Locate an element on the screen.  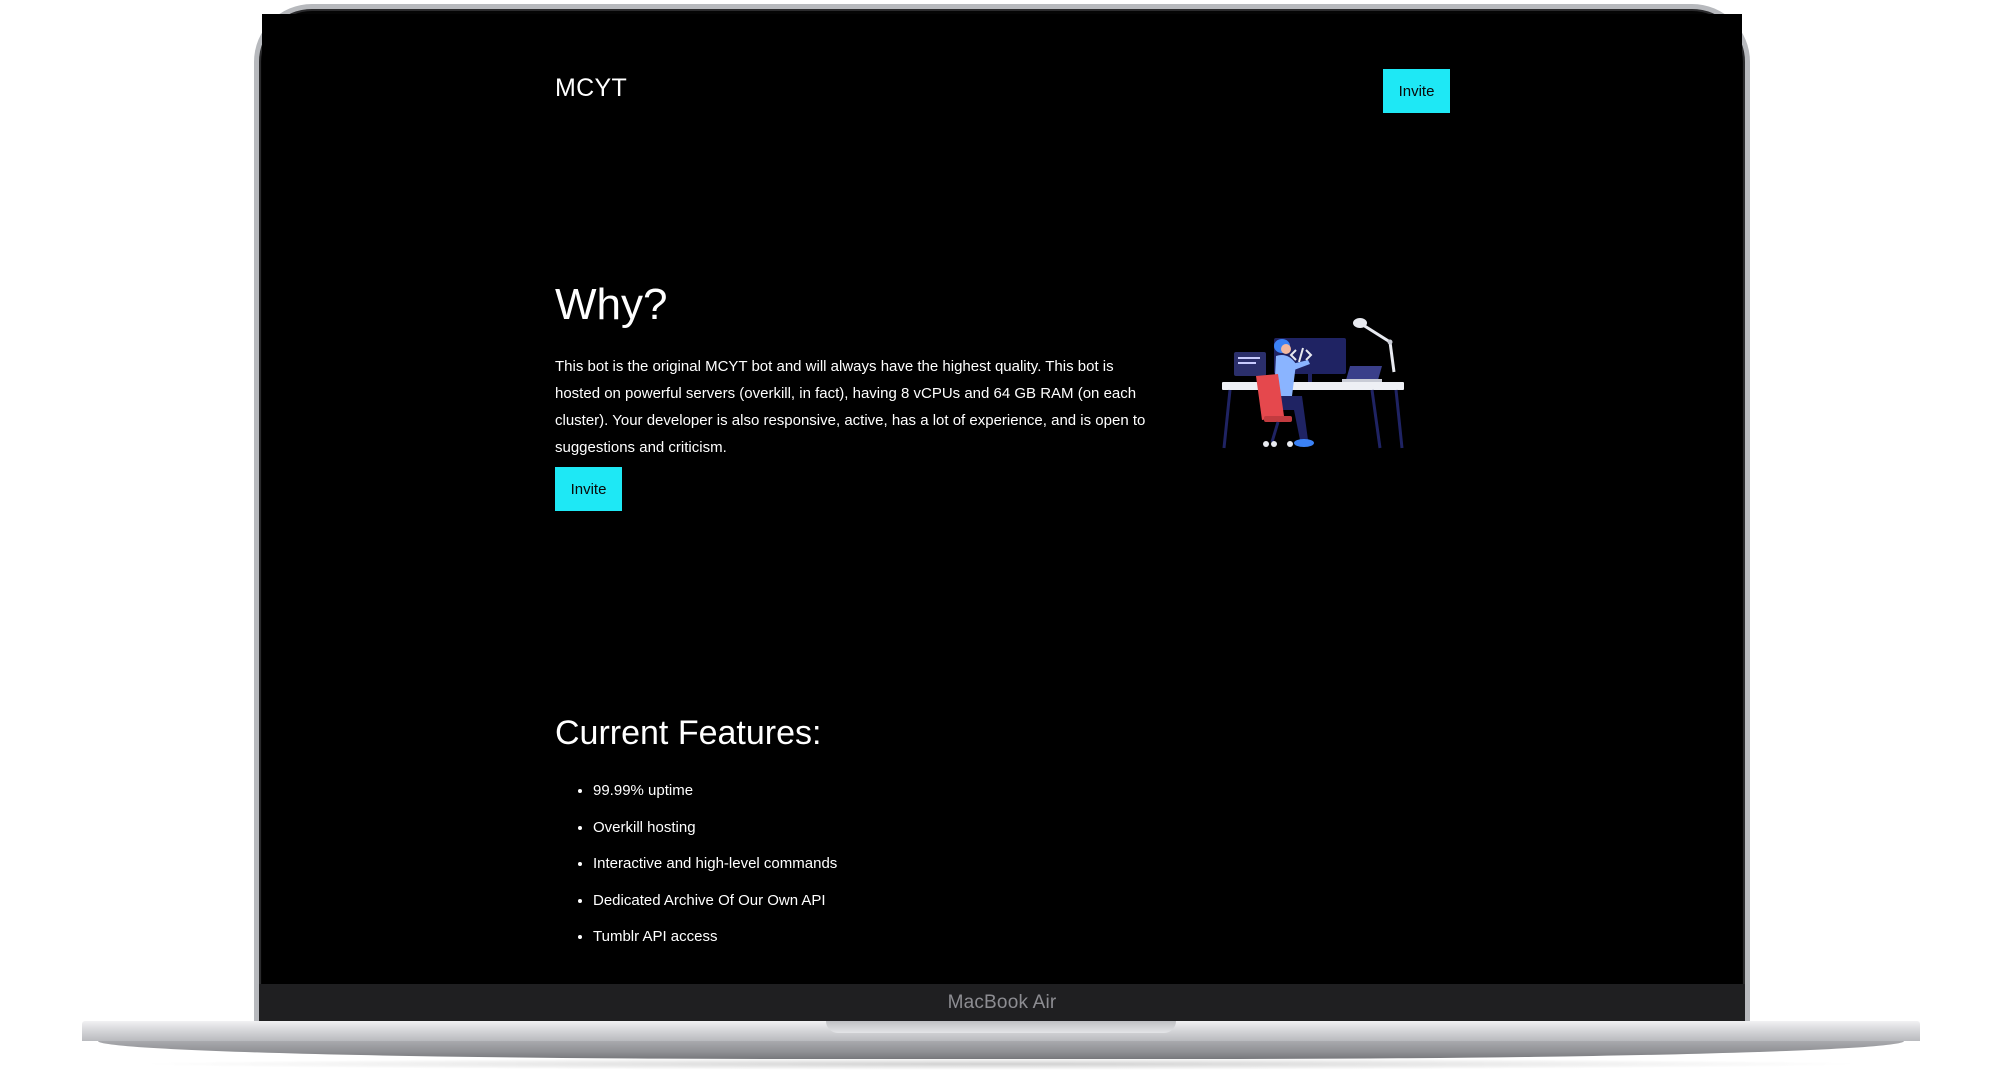
feature-item-hosting: Overkill hosting is located at coordinates (715, 835).